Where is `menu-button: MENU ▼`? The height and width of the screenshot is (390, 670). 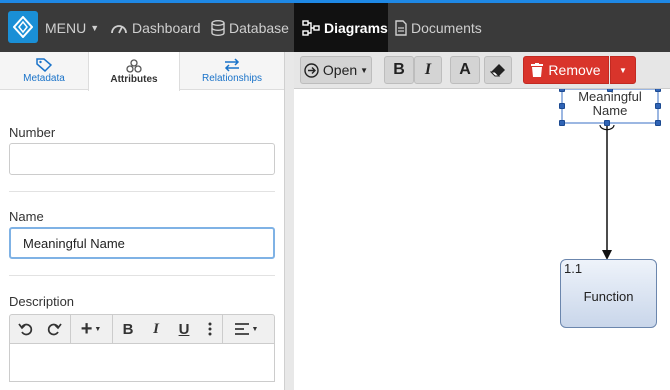 menu-button: MENU ▼ is located at coordinates (72, 27).